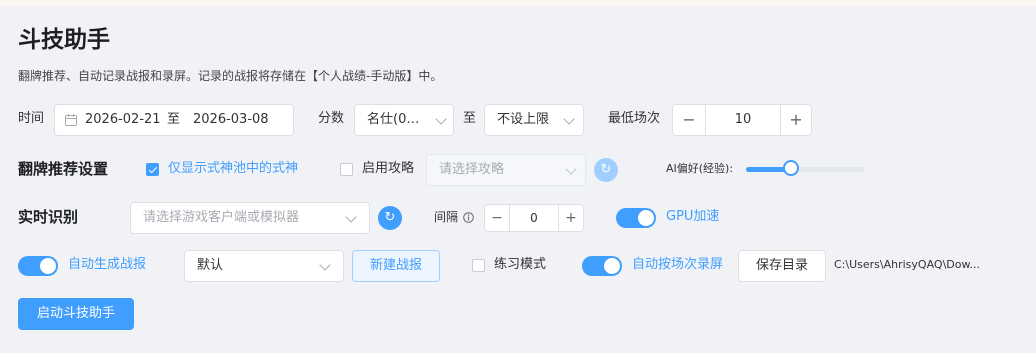  Describe the element at coordinates (71, 120) in the screenshot. I see `calendar-icon` at that location.